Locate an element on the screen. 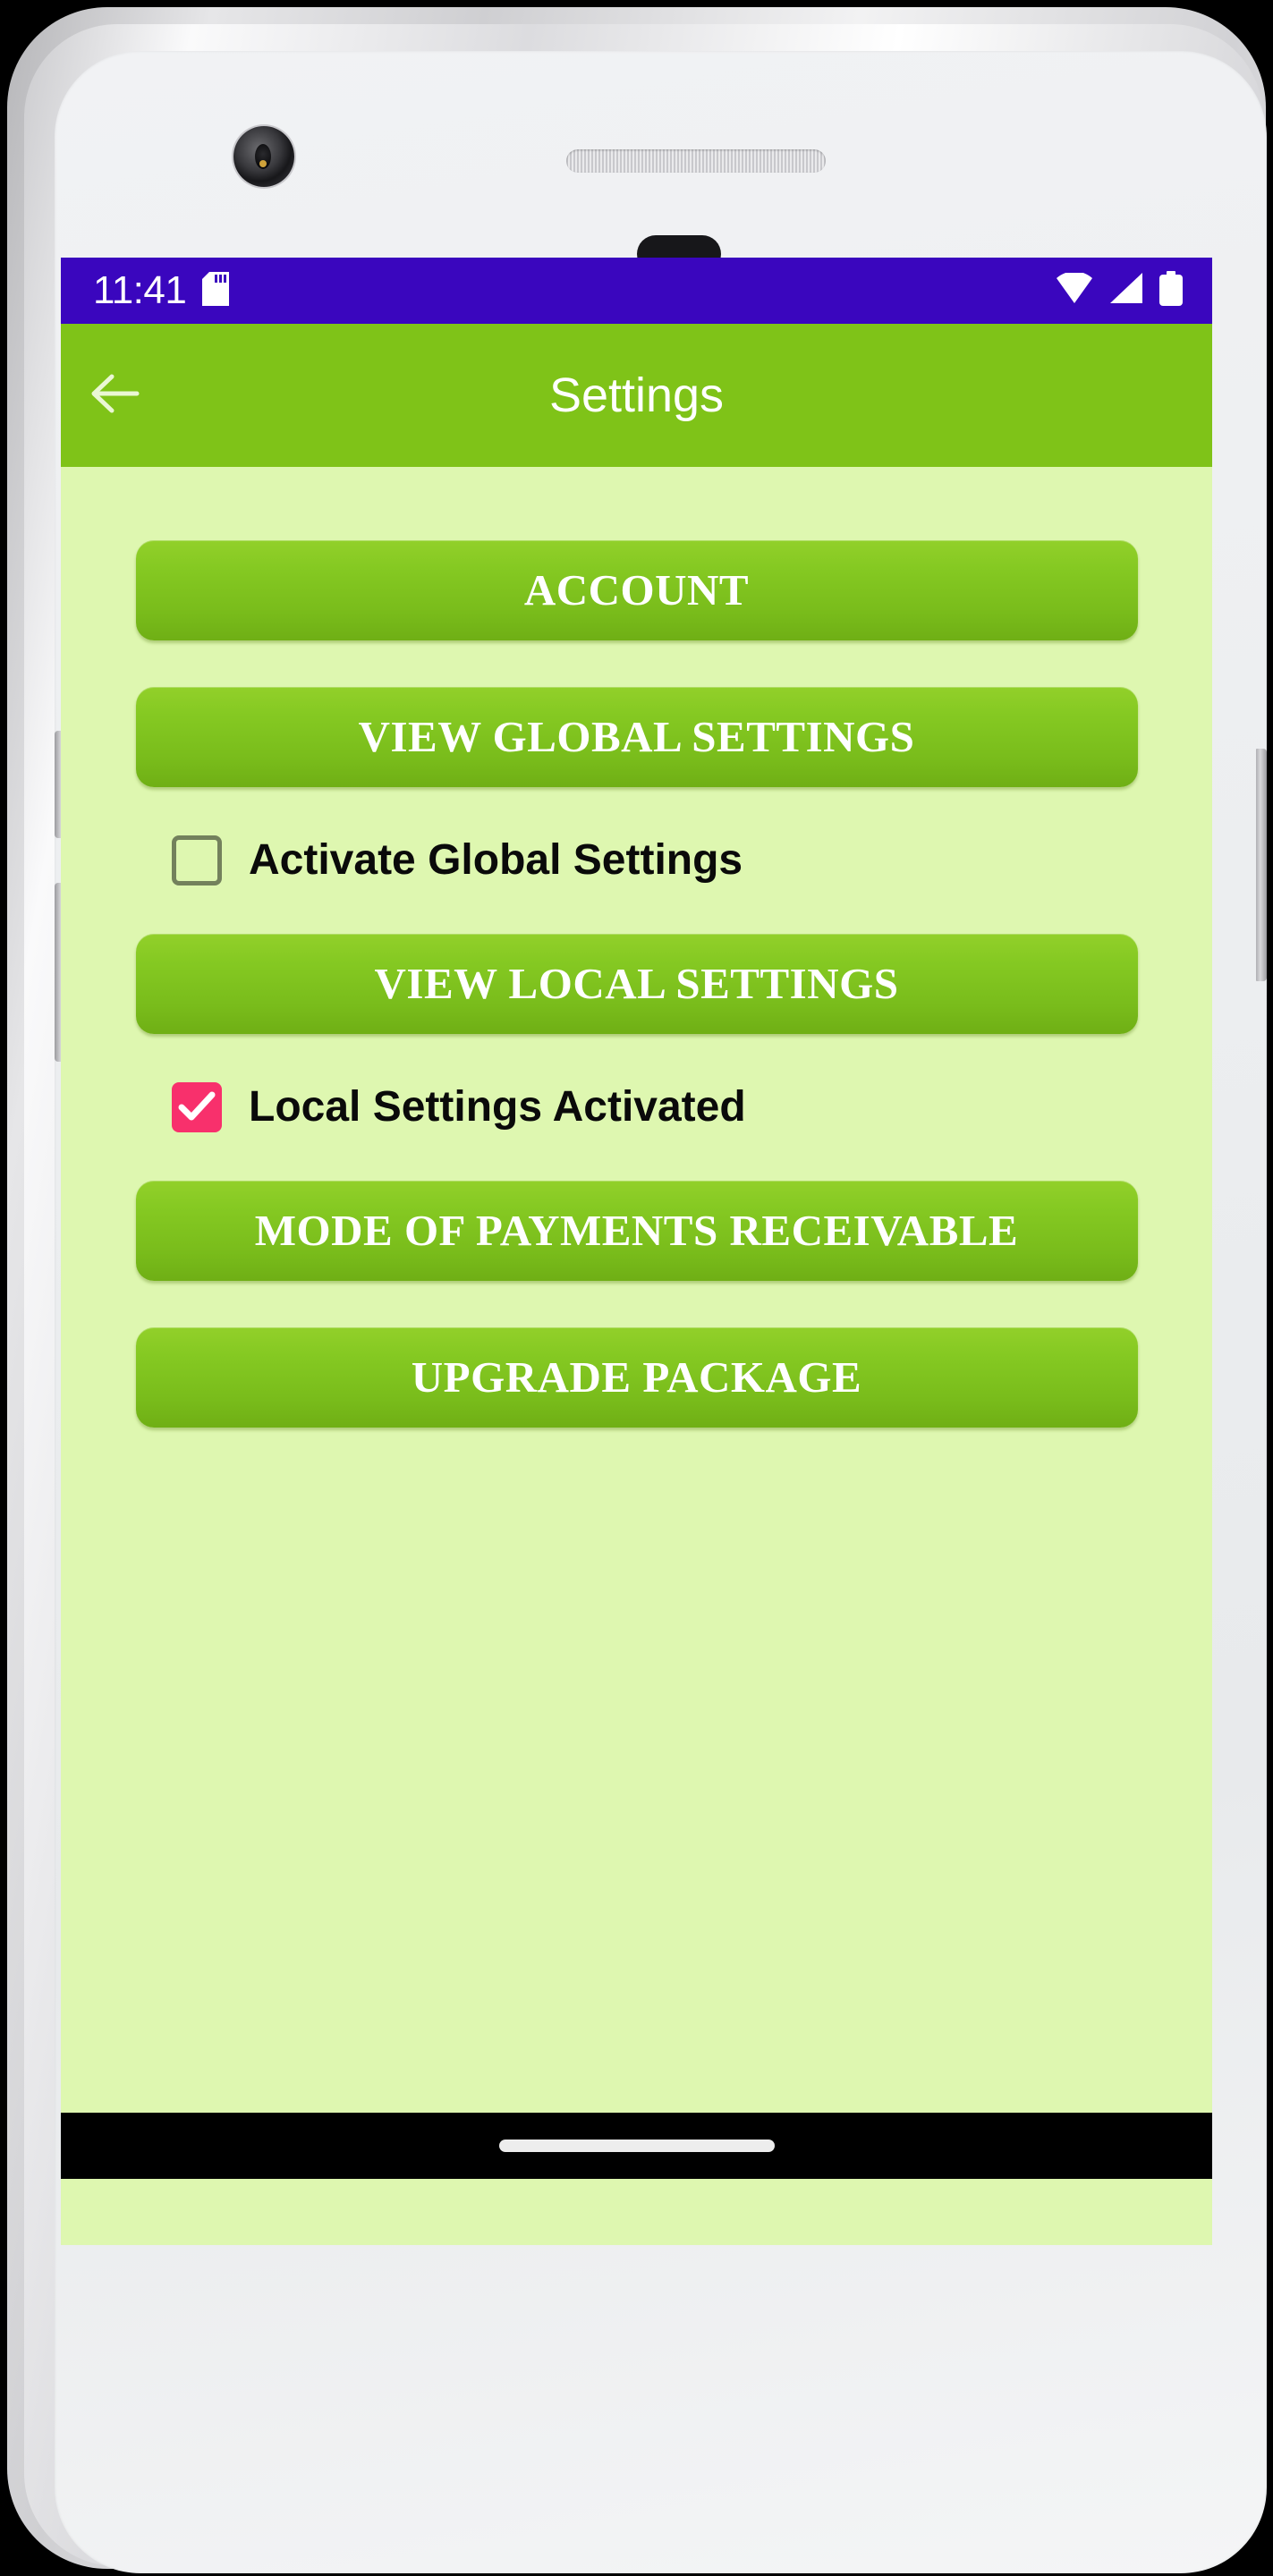  status-bar-right is located at coordinates (1119, 290).